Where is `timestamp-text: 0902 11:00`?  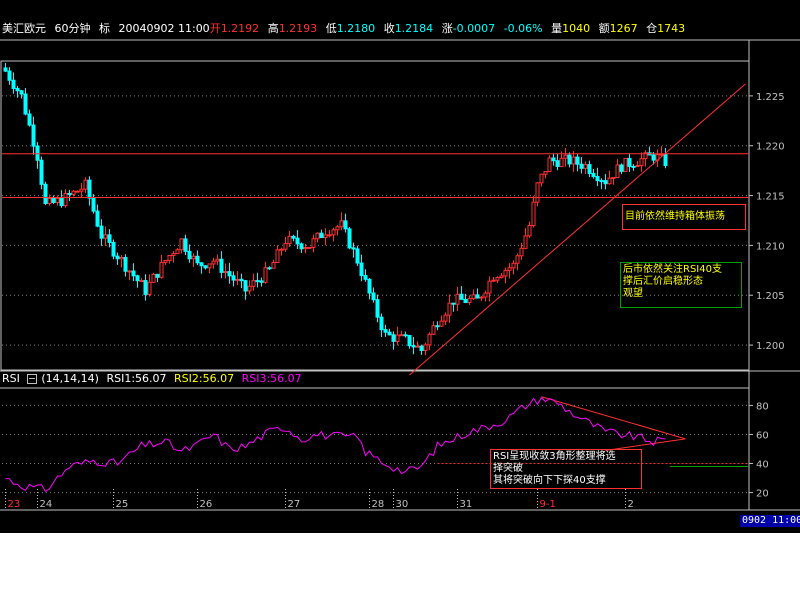
timestamp-text: 0902 11:00 is located at coordinates (771, 520).